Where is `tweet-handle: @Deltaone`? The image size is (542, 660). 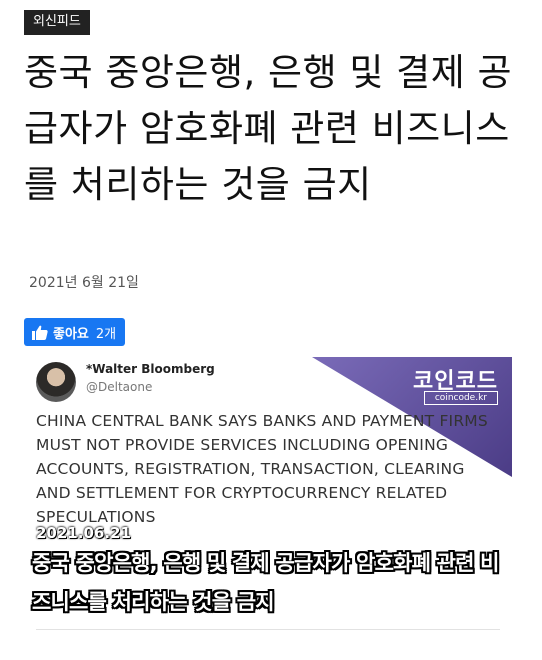 tweet-handle: @Deltaone is located at coordinates (119, 387).